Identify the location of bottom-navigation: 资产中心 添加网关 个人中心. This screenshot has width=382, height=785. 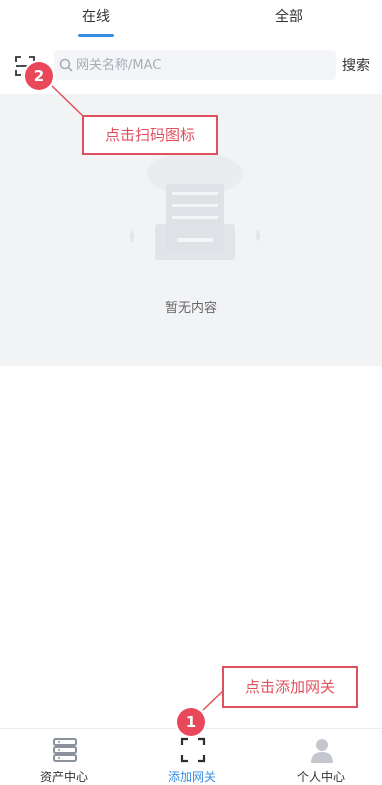
(191, 756).